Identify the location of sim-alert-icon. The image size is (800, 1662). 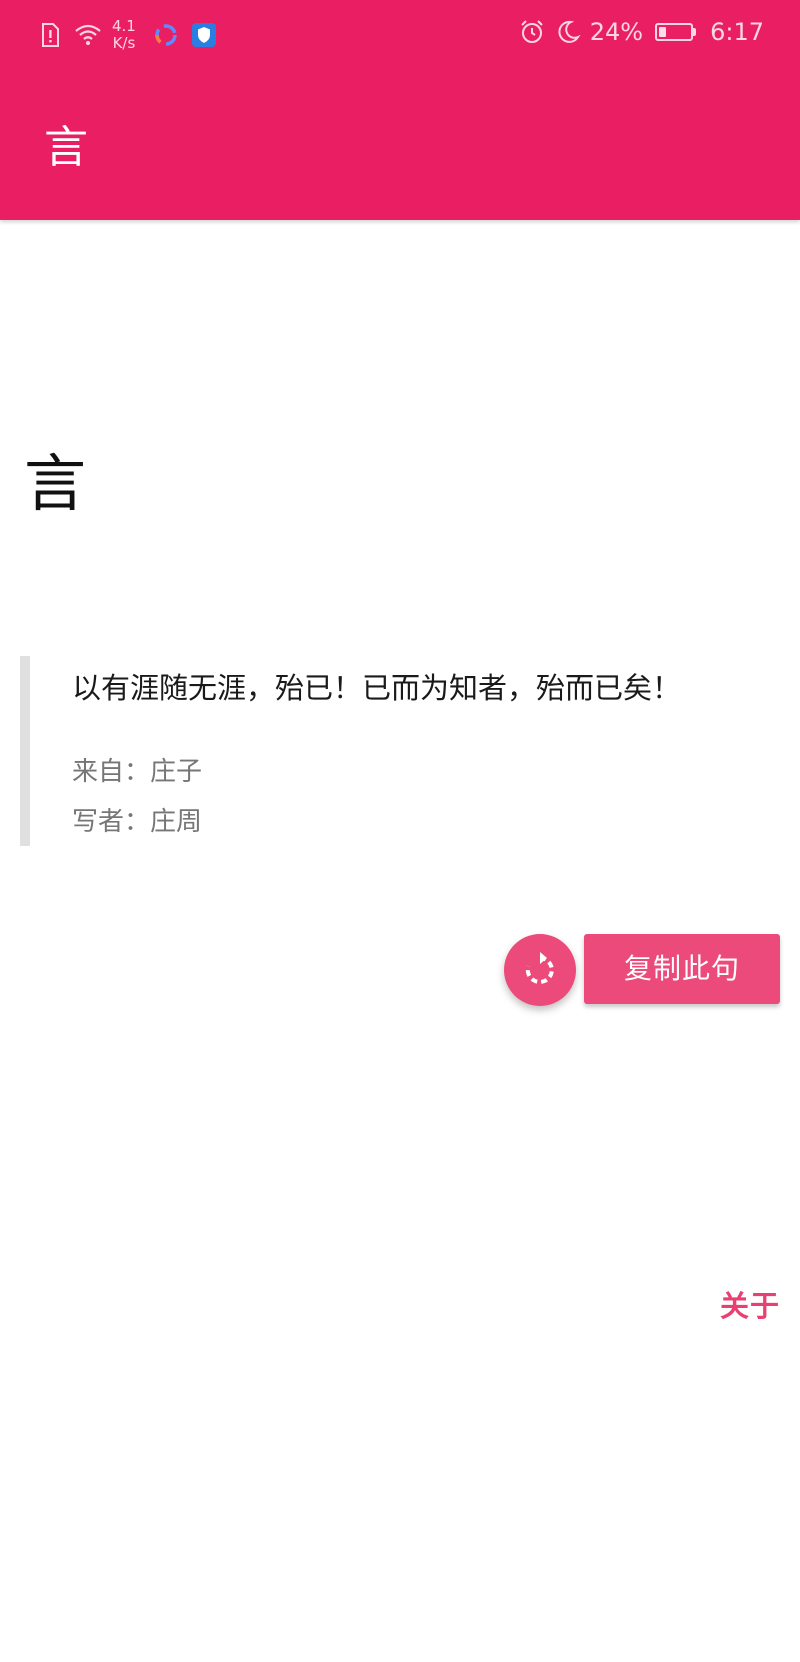
(50, 35).